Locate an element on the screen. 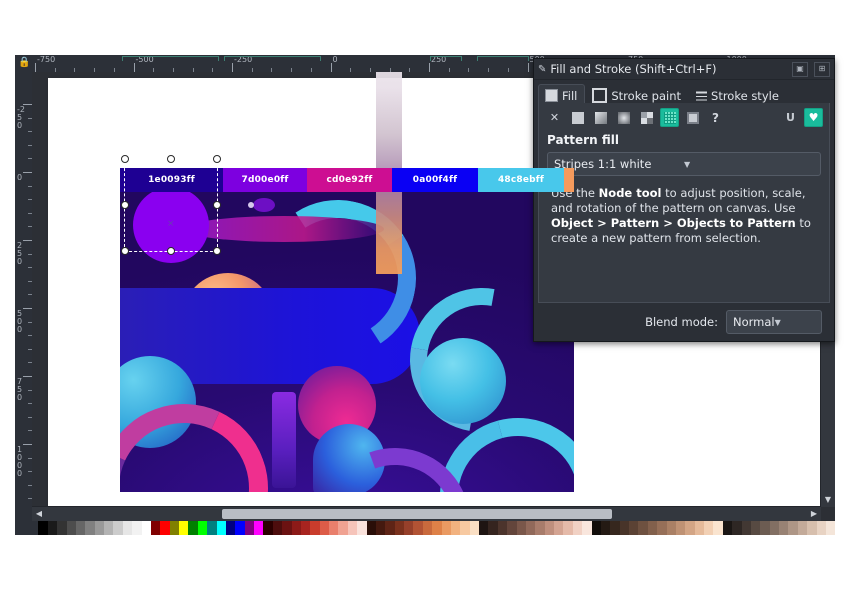 The width and height of the screenshot is (850, 600). float-button: ⊞ is located at coordinates (822, 69).